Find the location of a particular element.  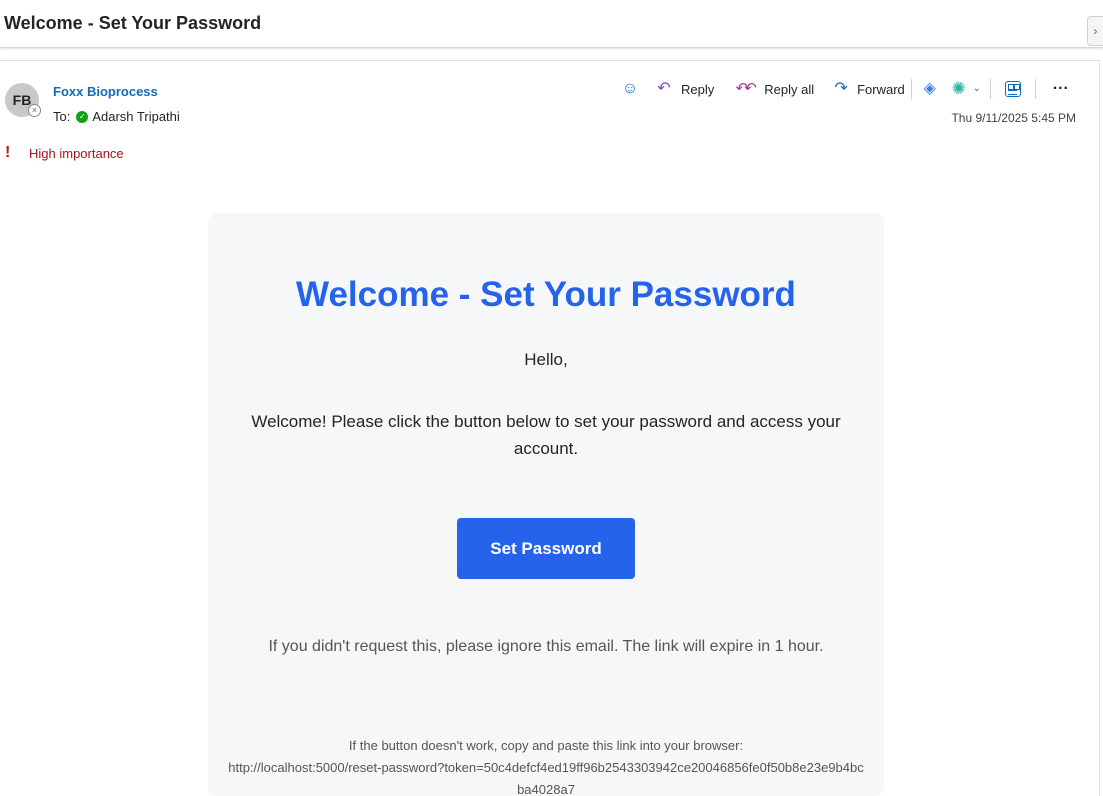

email-subject: Welcome - Set Your Password is located at coordinates (133, 23).